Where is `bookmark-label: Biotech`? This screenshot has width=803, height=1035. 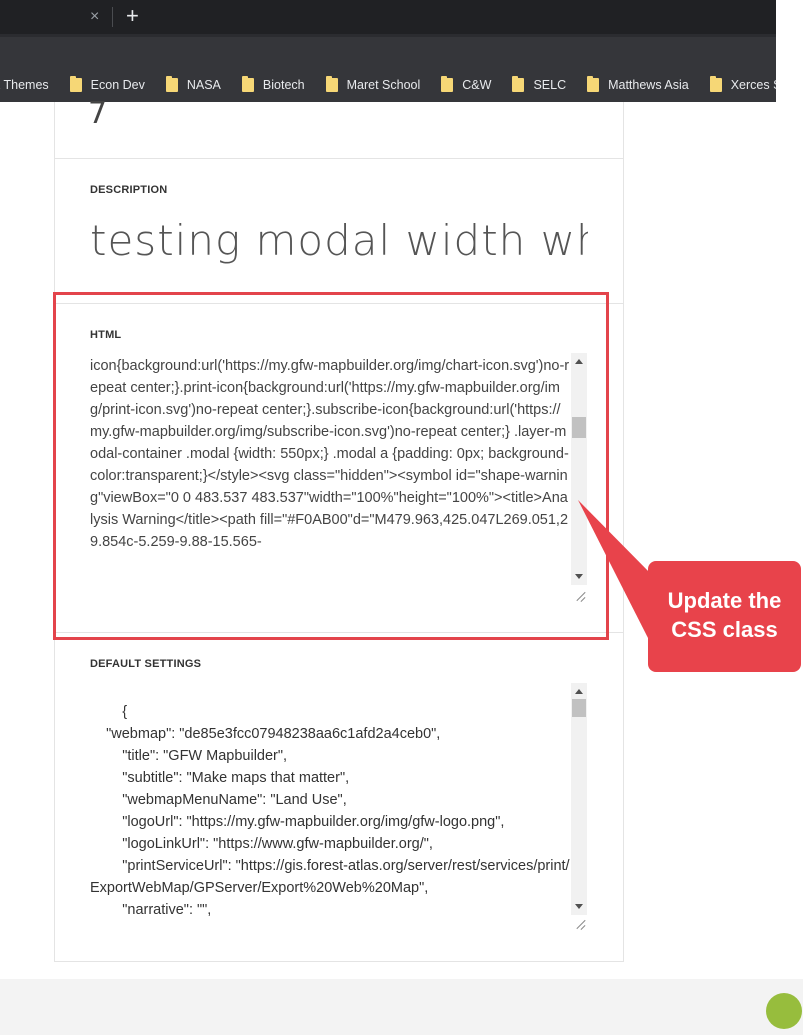 bookmark-label: Biotech is located at coordinates (283, 85).